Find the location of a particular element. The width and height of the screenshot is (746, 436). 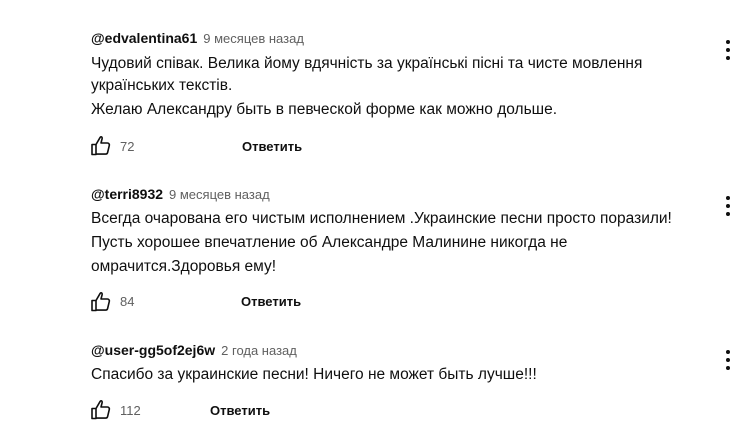

comment-author: @edvalentina61 is located at coordinates (144, 38).